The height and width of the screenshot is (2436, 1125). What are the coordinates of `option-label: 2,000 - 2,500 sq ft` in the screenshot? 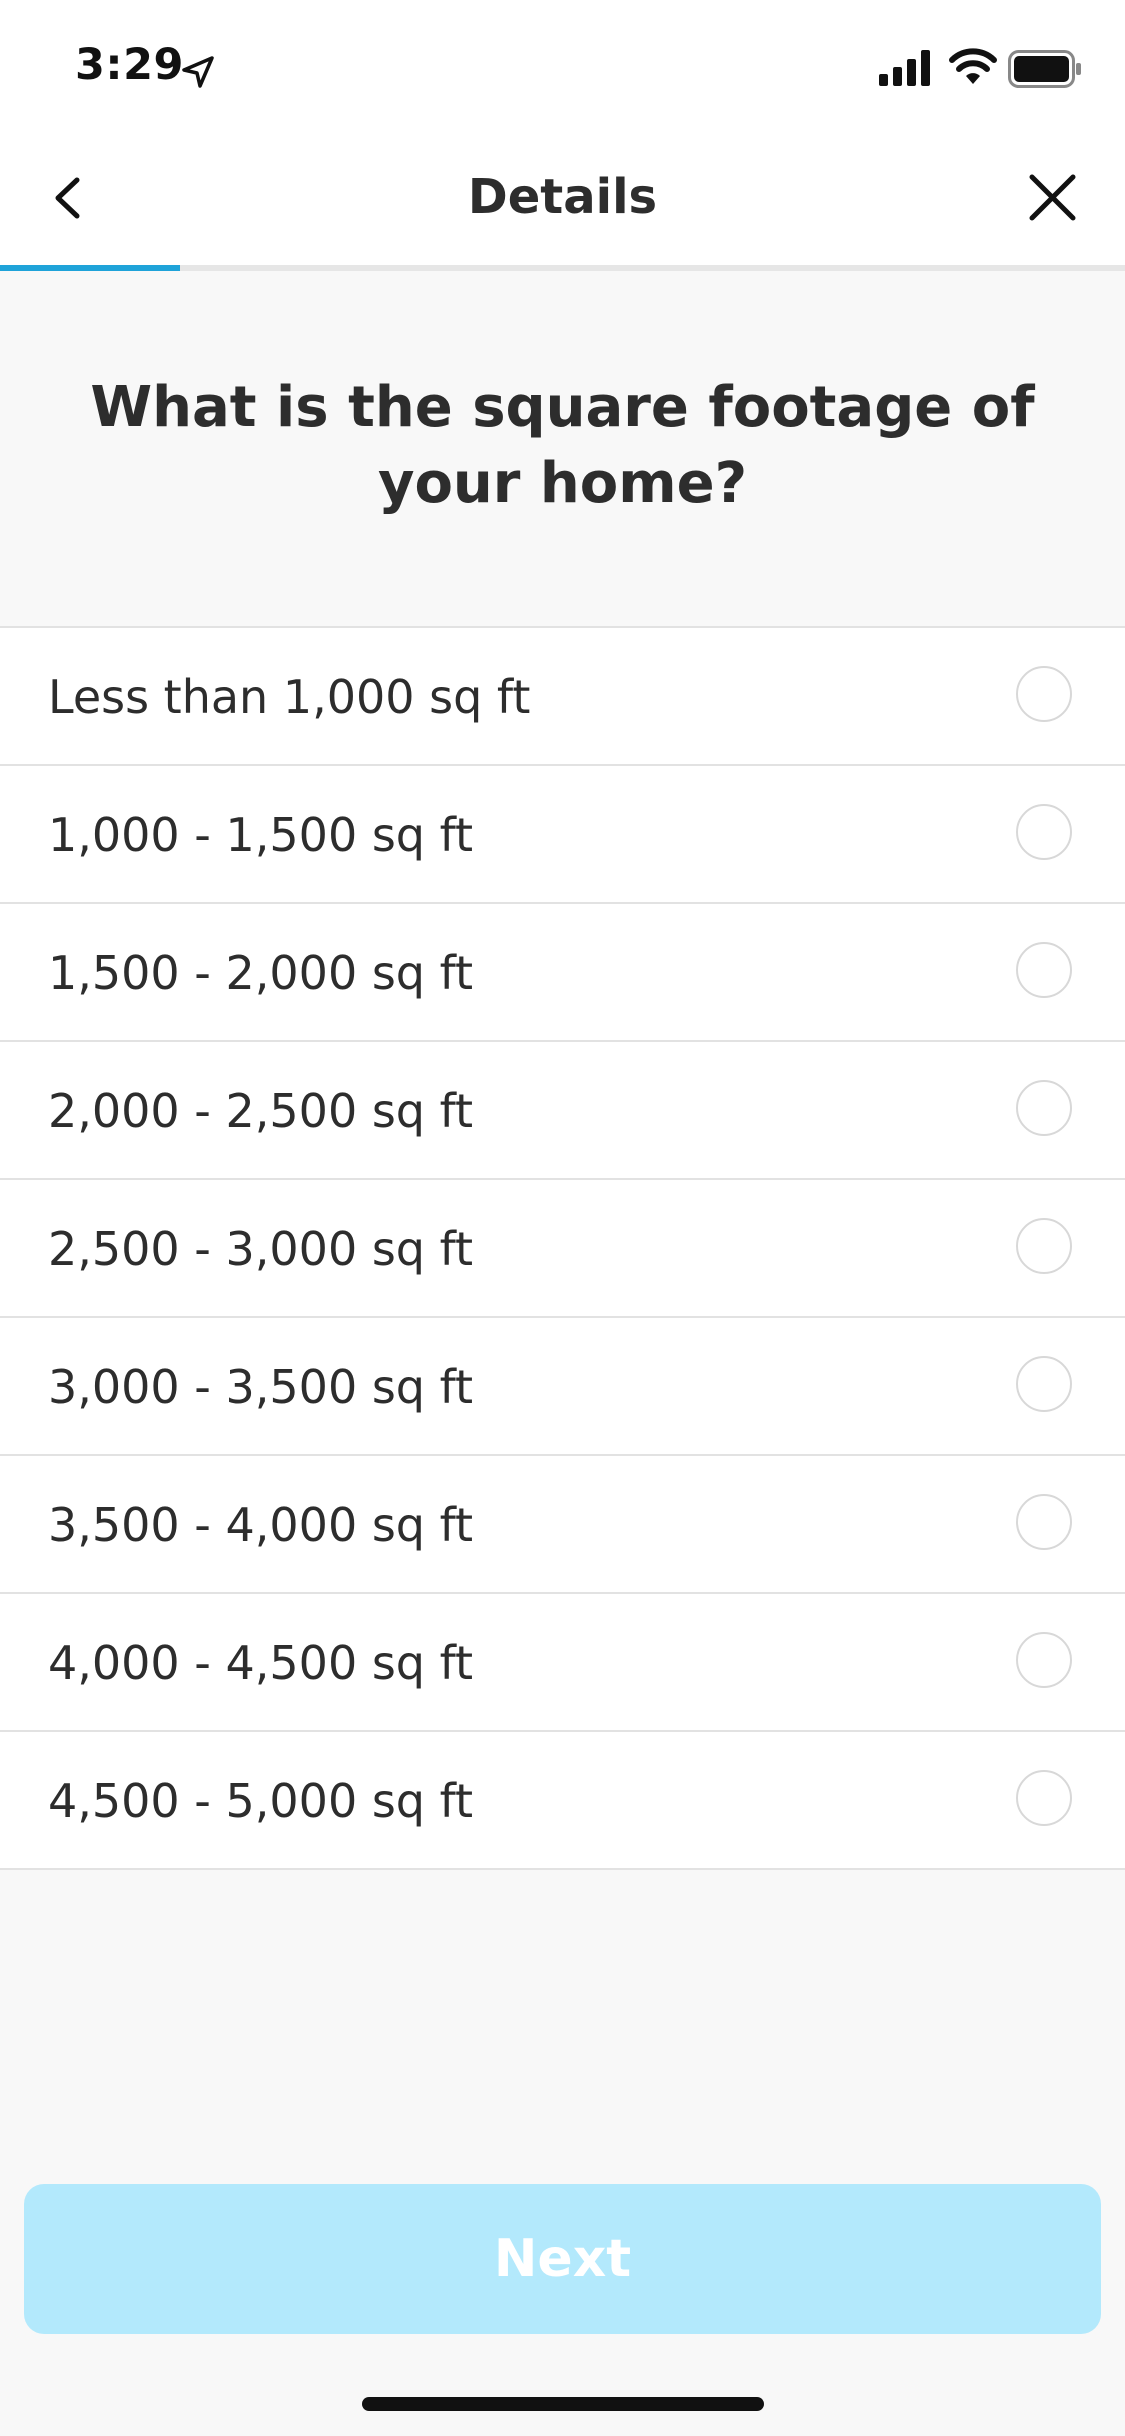 It's located at (261, 1111).